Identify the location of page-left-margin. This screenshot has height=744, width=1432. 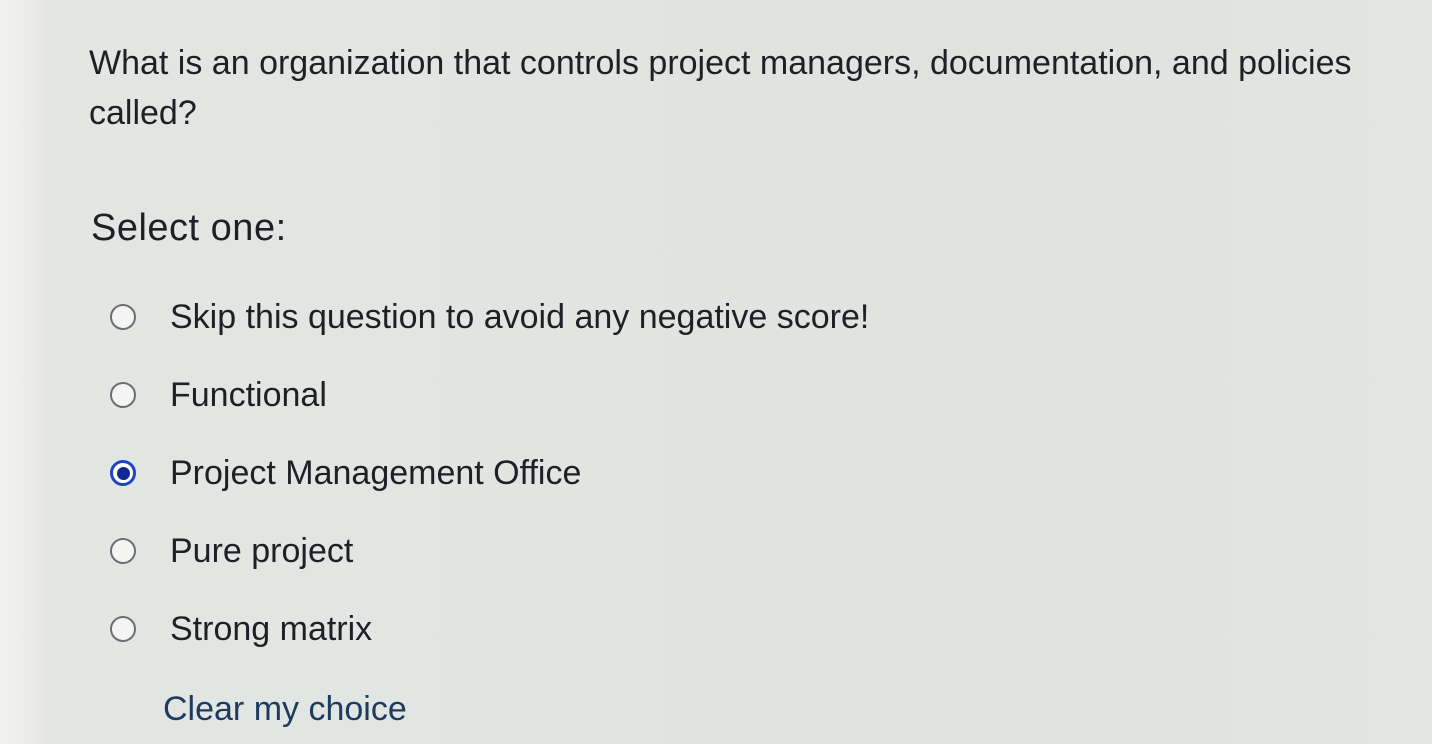
(24, 372).